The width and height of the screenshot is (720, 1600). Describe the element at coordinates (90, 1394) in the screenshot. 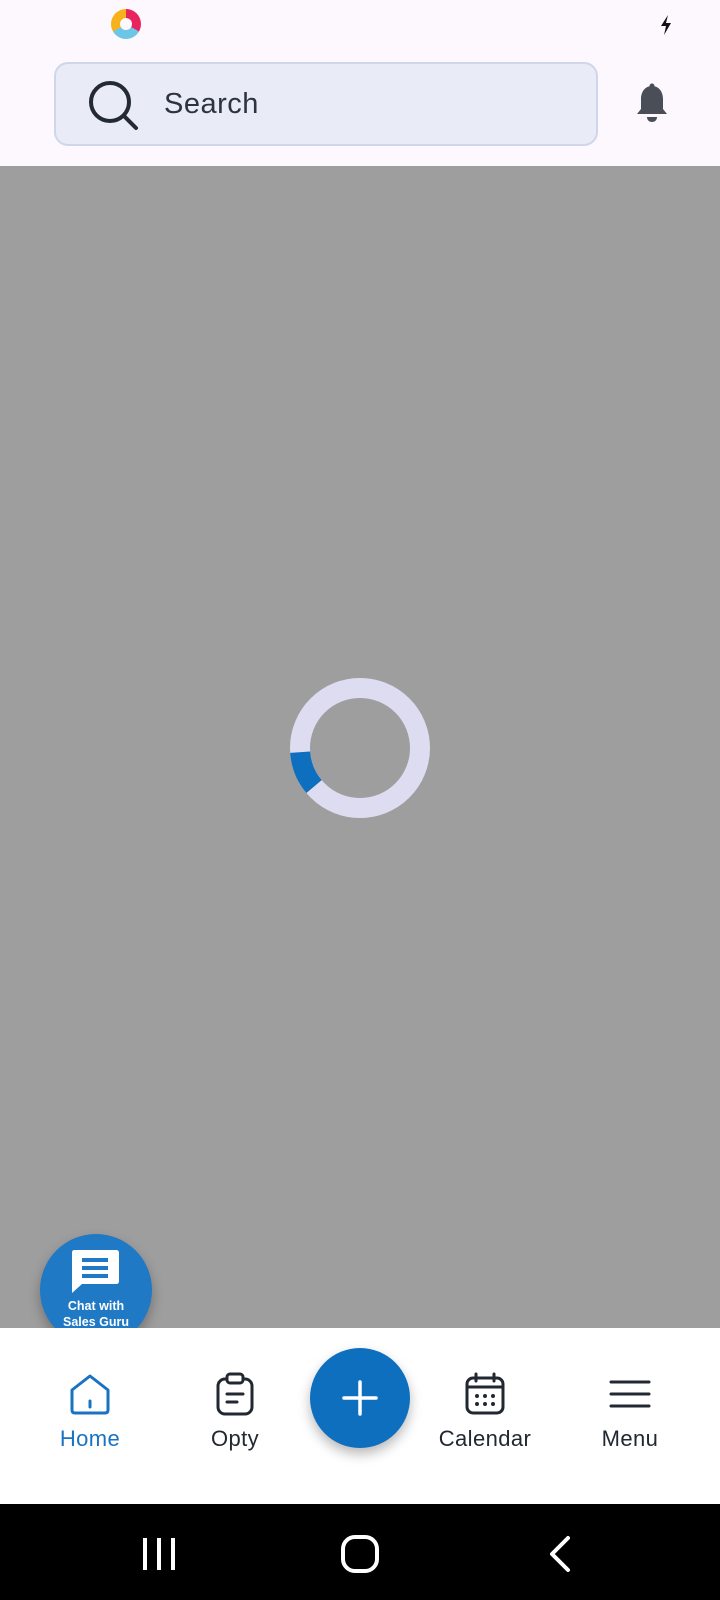

I see `home-icon` at that location.